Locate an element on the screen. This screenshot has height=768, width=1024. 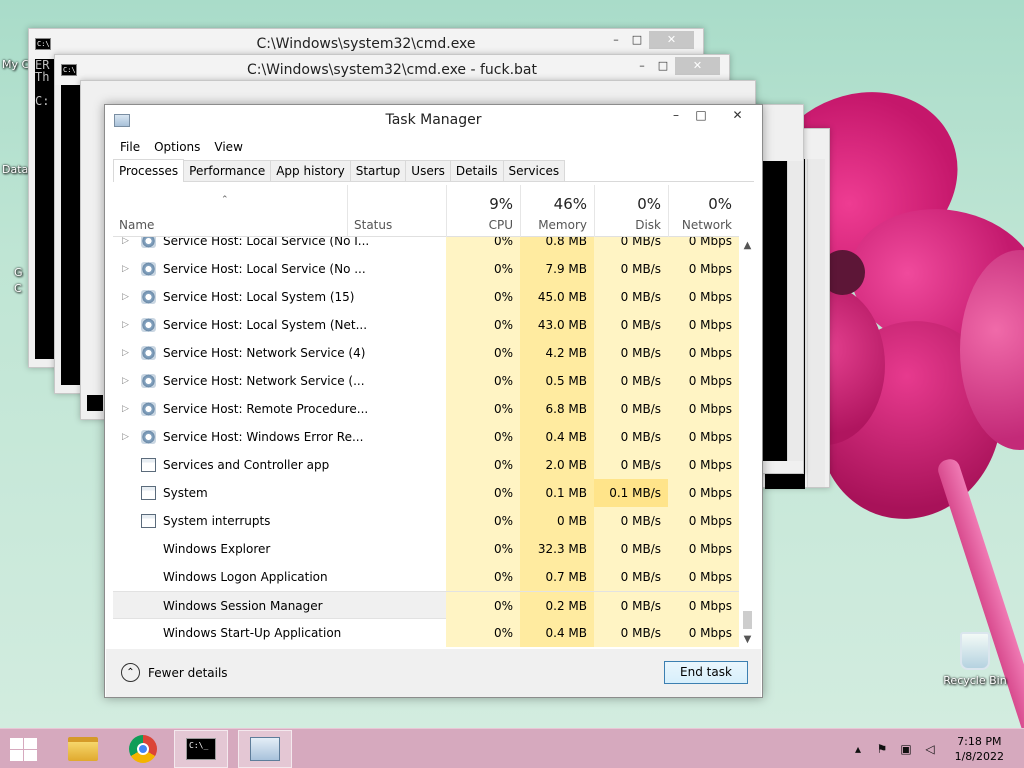
chevron-up-icon: ⌃ is located at coordinates (130, 672).